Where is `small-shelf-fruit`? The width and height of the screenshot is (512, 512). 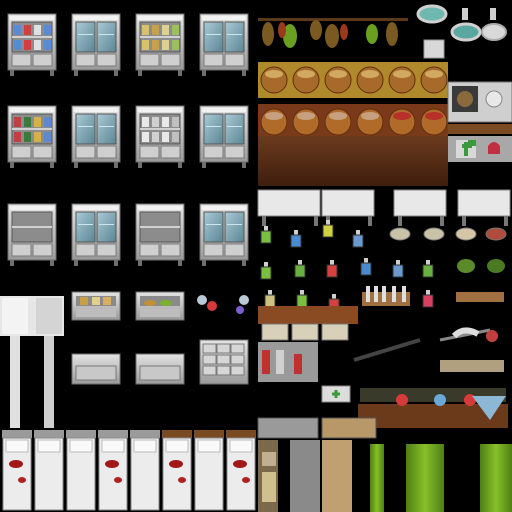
small-shelf-fruit is located at coordinates (160, 306).